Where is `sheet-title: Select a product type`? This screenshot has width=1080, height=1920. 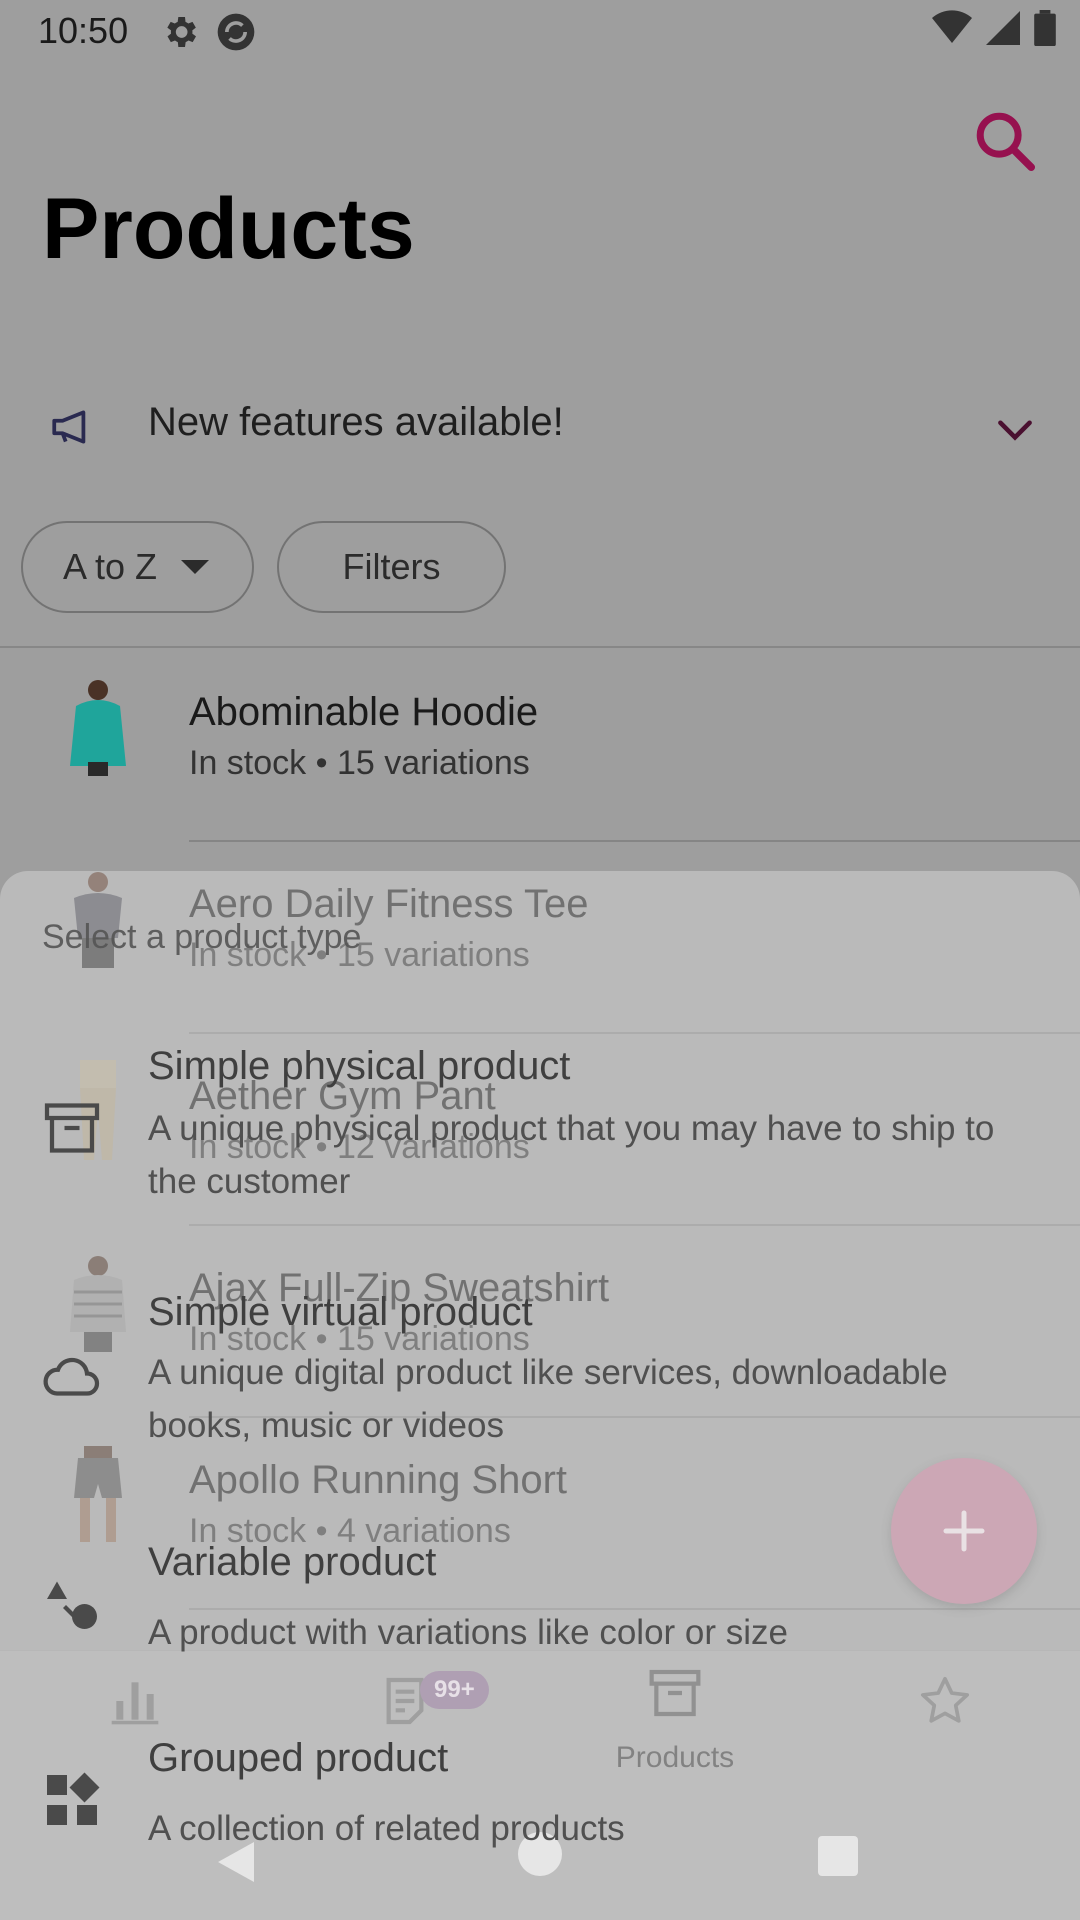 sheet-title: Select a product type is located at coordinates (202, 937).